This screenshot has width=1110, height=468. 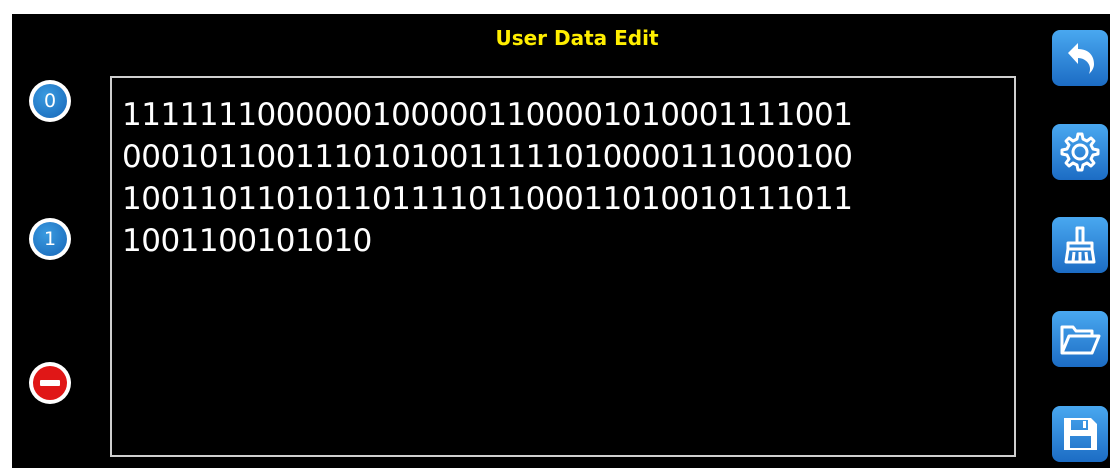 I want to click on zero-label: 0, so click(x=50, y=101).